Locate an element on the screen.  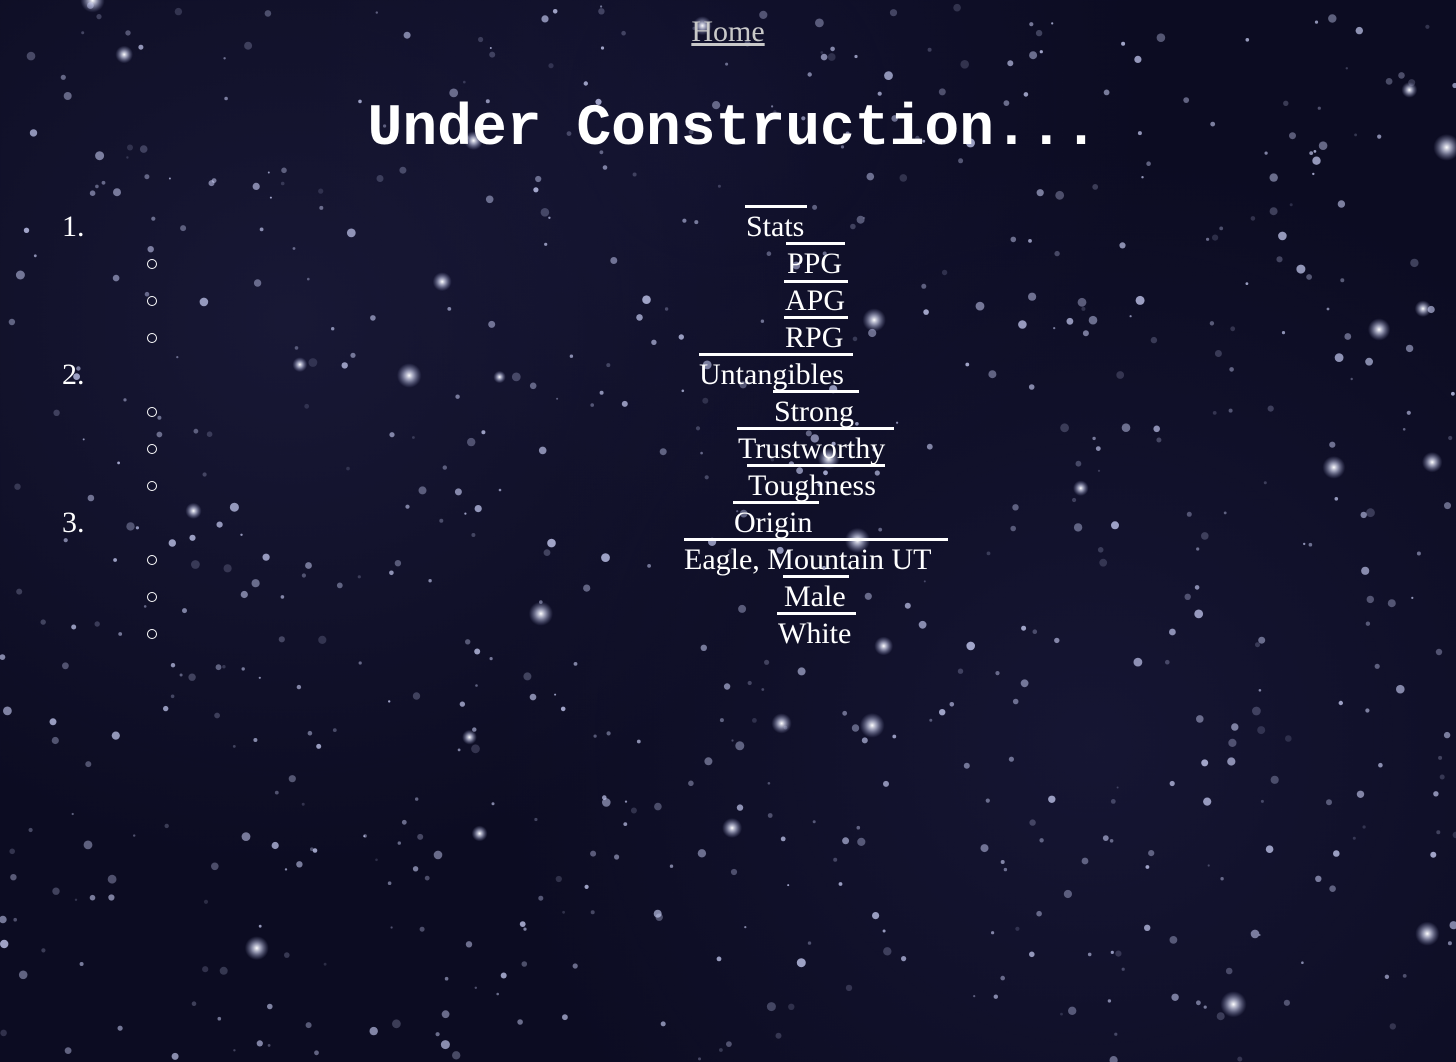
bullet-icon is located at coordinates (152, 596).